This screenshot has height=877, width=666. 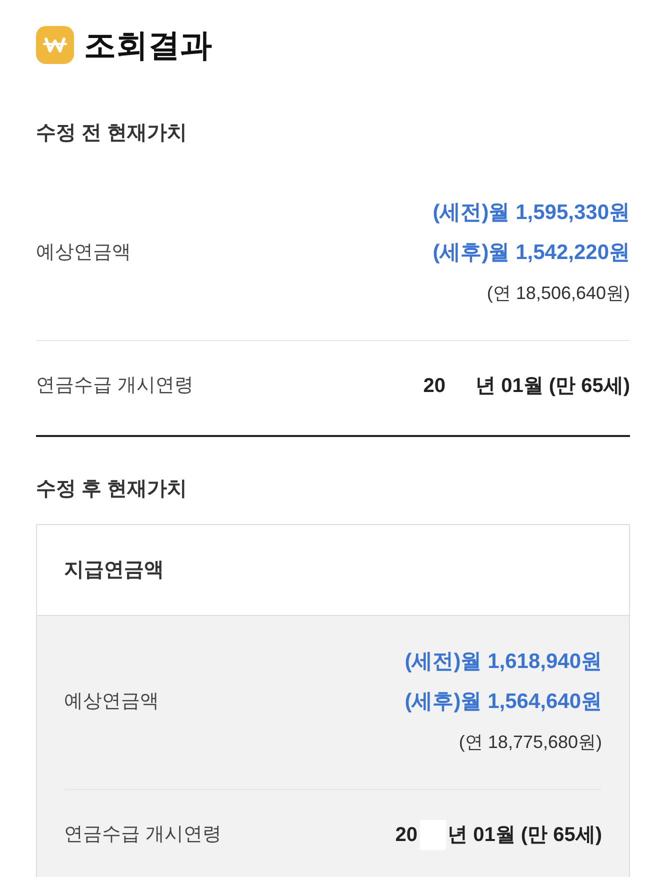 I want to click on post-tax-monthly-amount: (세후)월 1,564,640원, so click(x=503, y=702).